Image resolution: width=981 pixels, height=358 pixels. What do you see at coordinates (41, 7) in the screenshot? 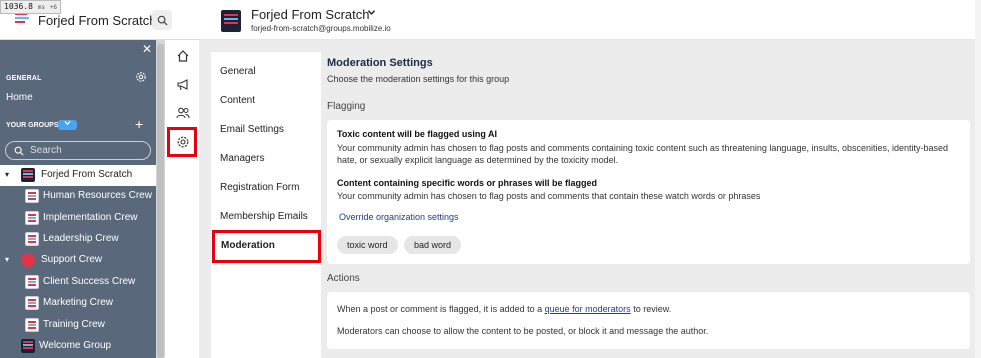
I see `perf-unit: ms` at bounding box center [41, 7].